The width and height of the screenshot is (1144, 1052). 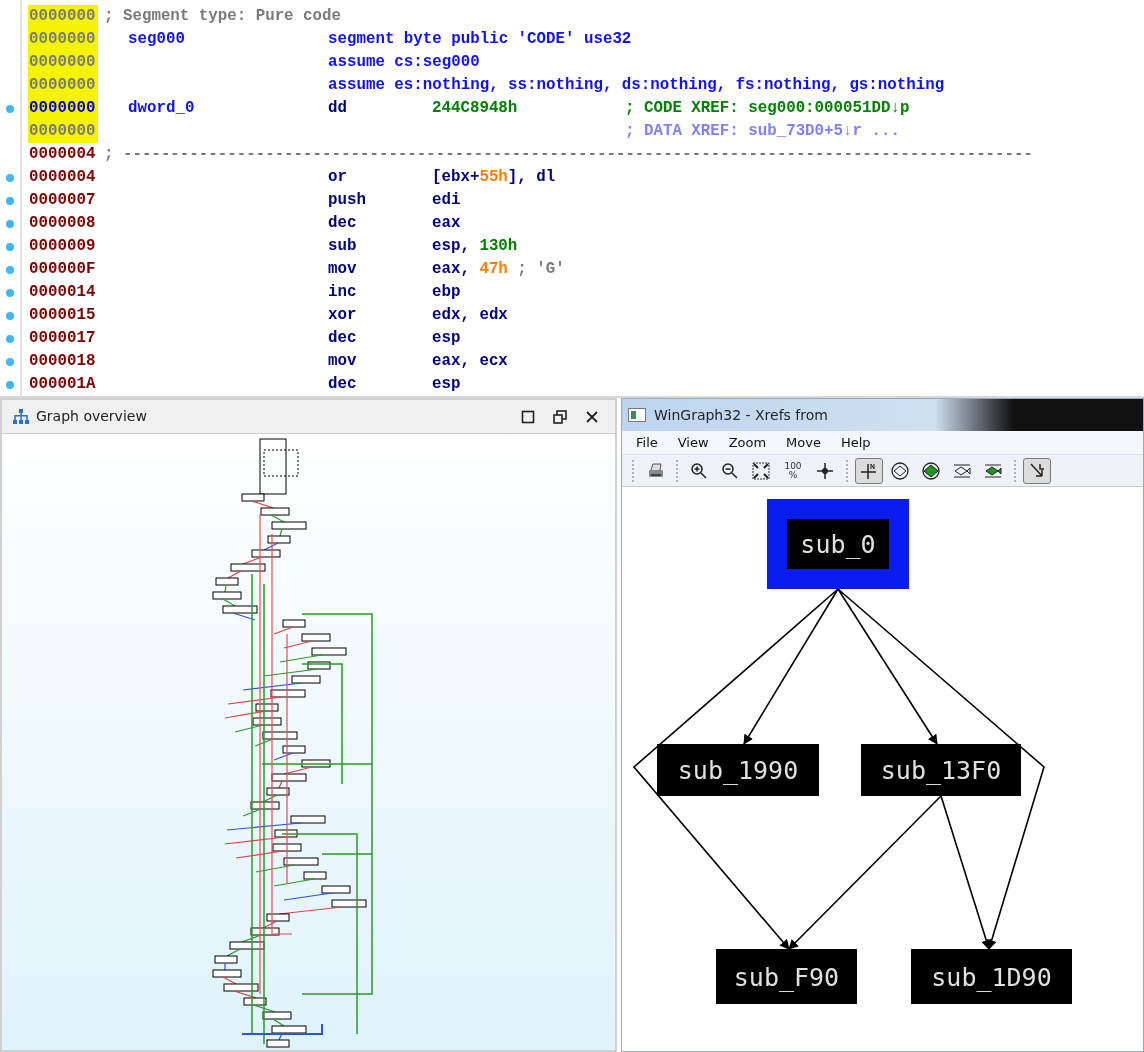 What do you see at coordinates (738, 770) in the screenshot?
I see `graph-node: sub_1990` at bounding box center [738, 770].